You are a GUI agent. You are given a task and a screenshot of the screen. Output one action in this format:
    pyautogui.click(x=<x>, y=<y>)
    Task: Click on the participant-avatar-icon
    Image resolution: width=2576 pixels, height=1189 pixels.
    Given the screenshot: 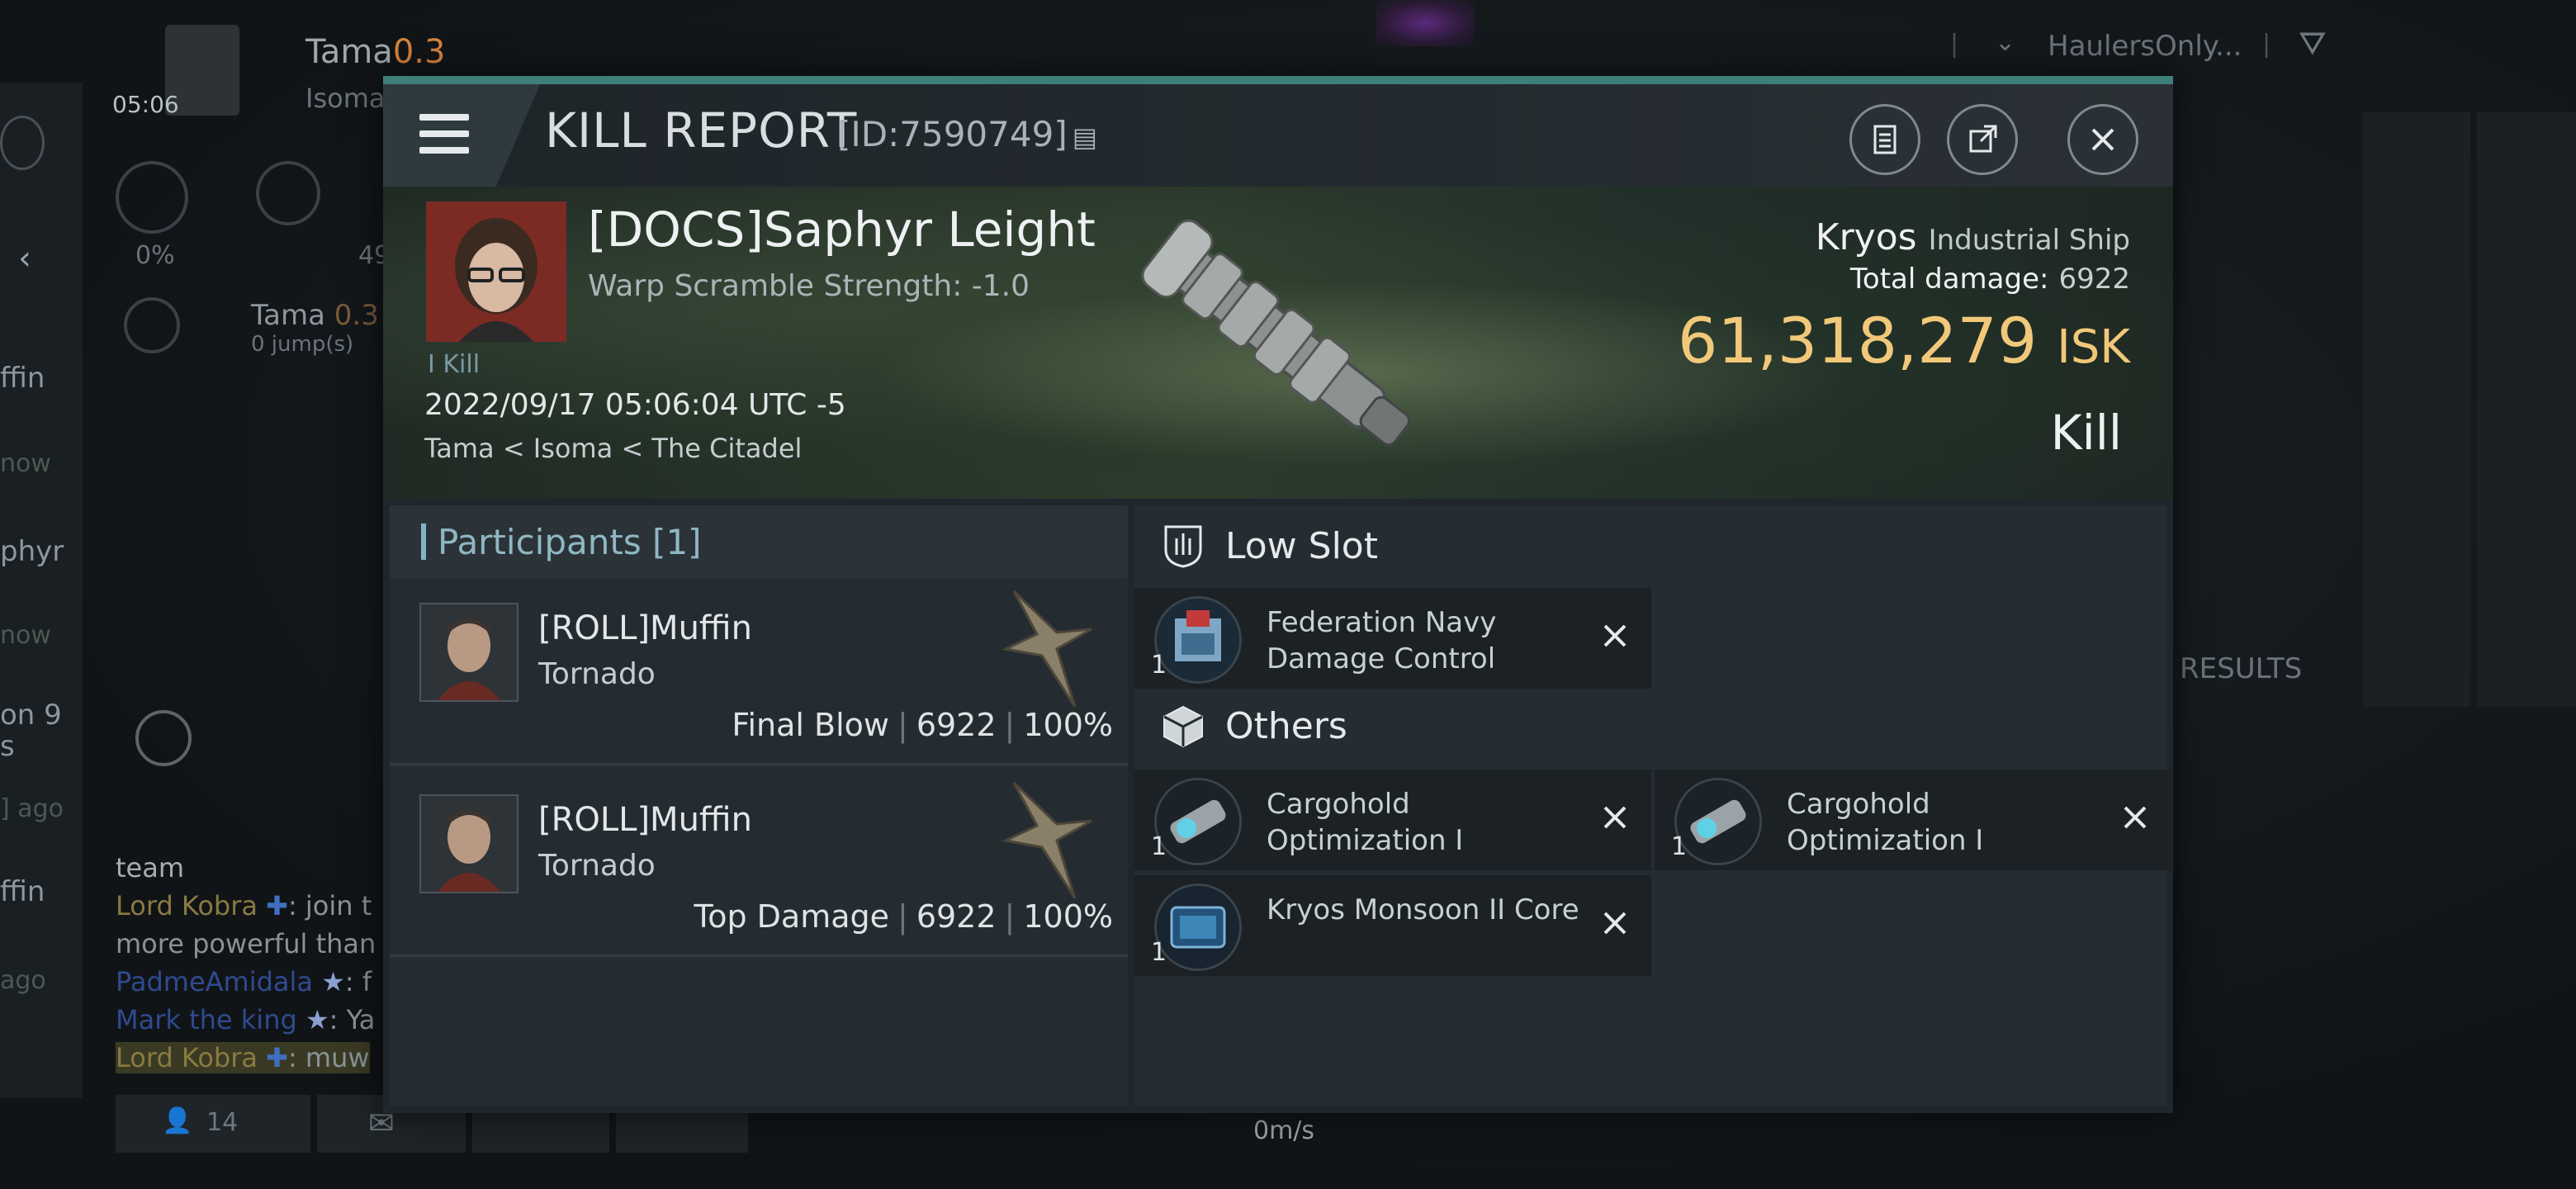 What is the action you would take?
    pyautogui.click(x=469, y=652)
    